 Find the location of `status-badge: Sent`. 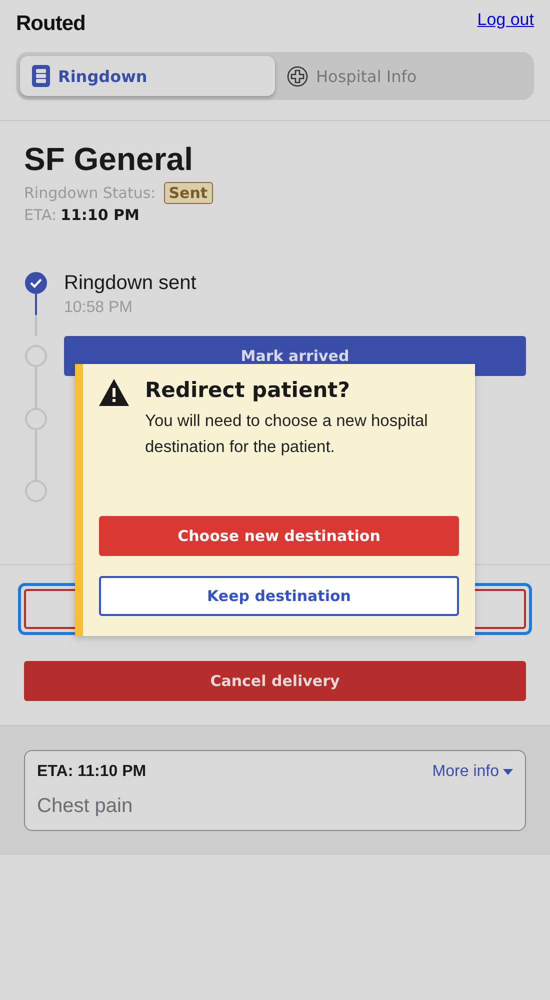

status-badge: Sent is located at coordinates (188, 193).